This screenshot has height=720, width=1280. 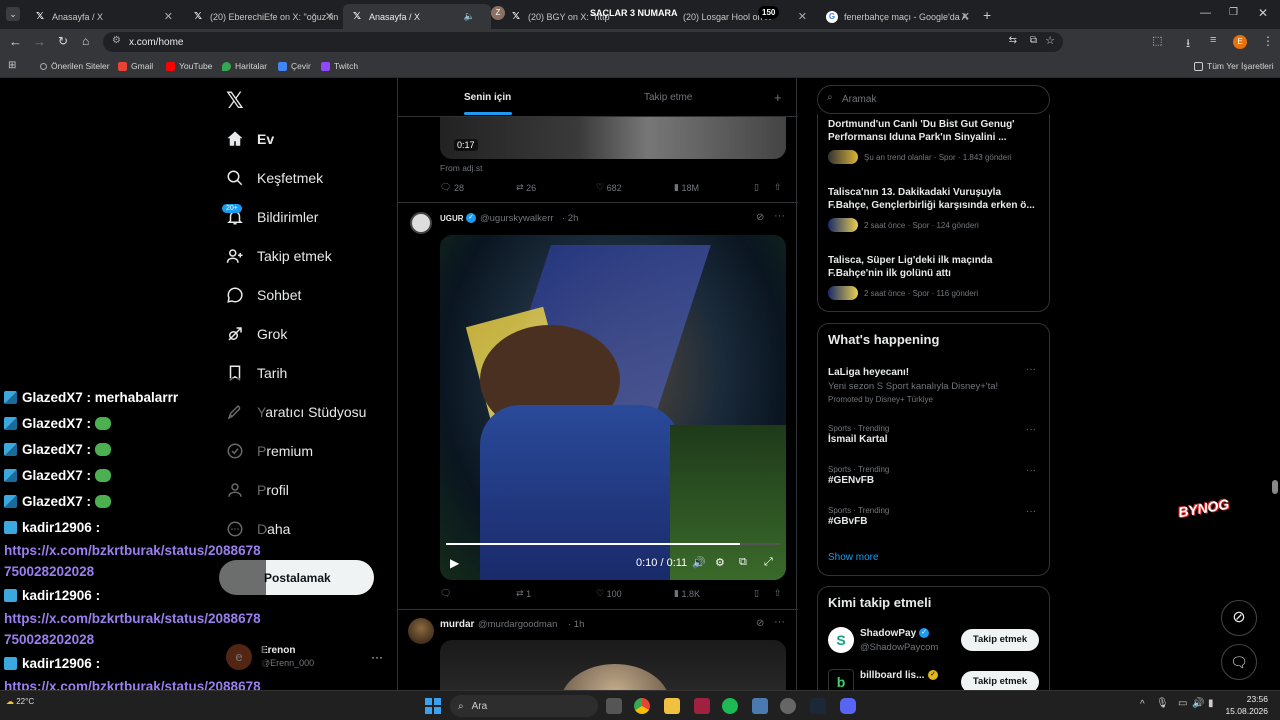 What do you see at coordinates (1268, 41) in the screenshot?
I see `browser-menu-icon: ⋮` at bounding box center [1268, 41].